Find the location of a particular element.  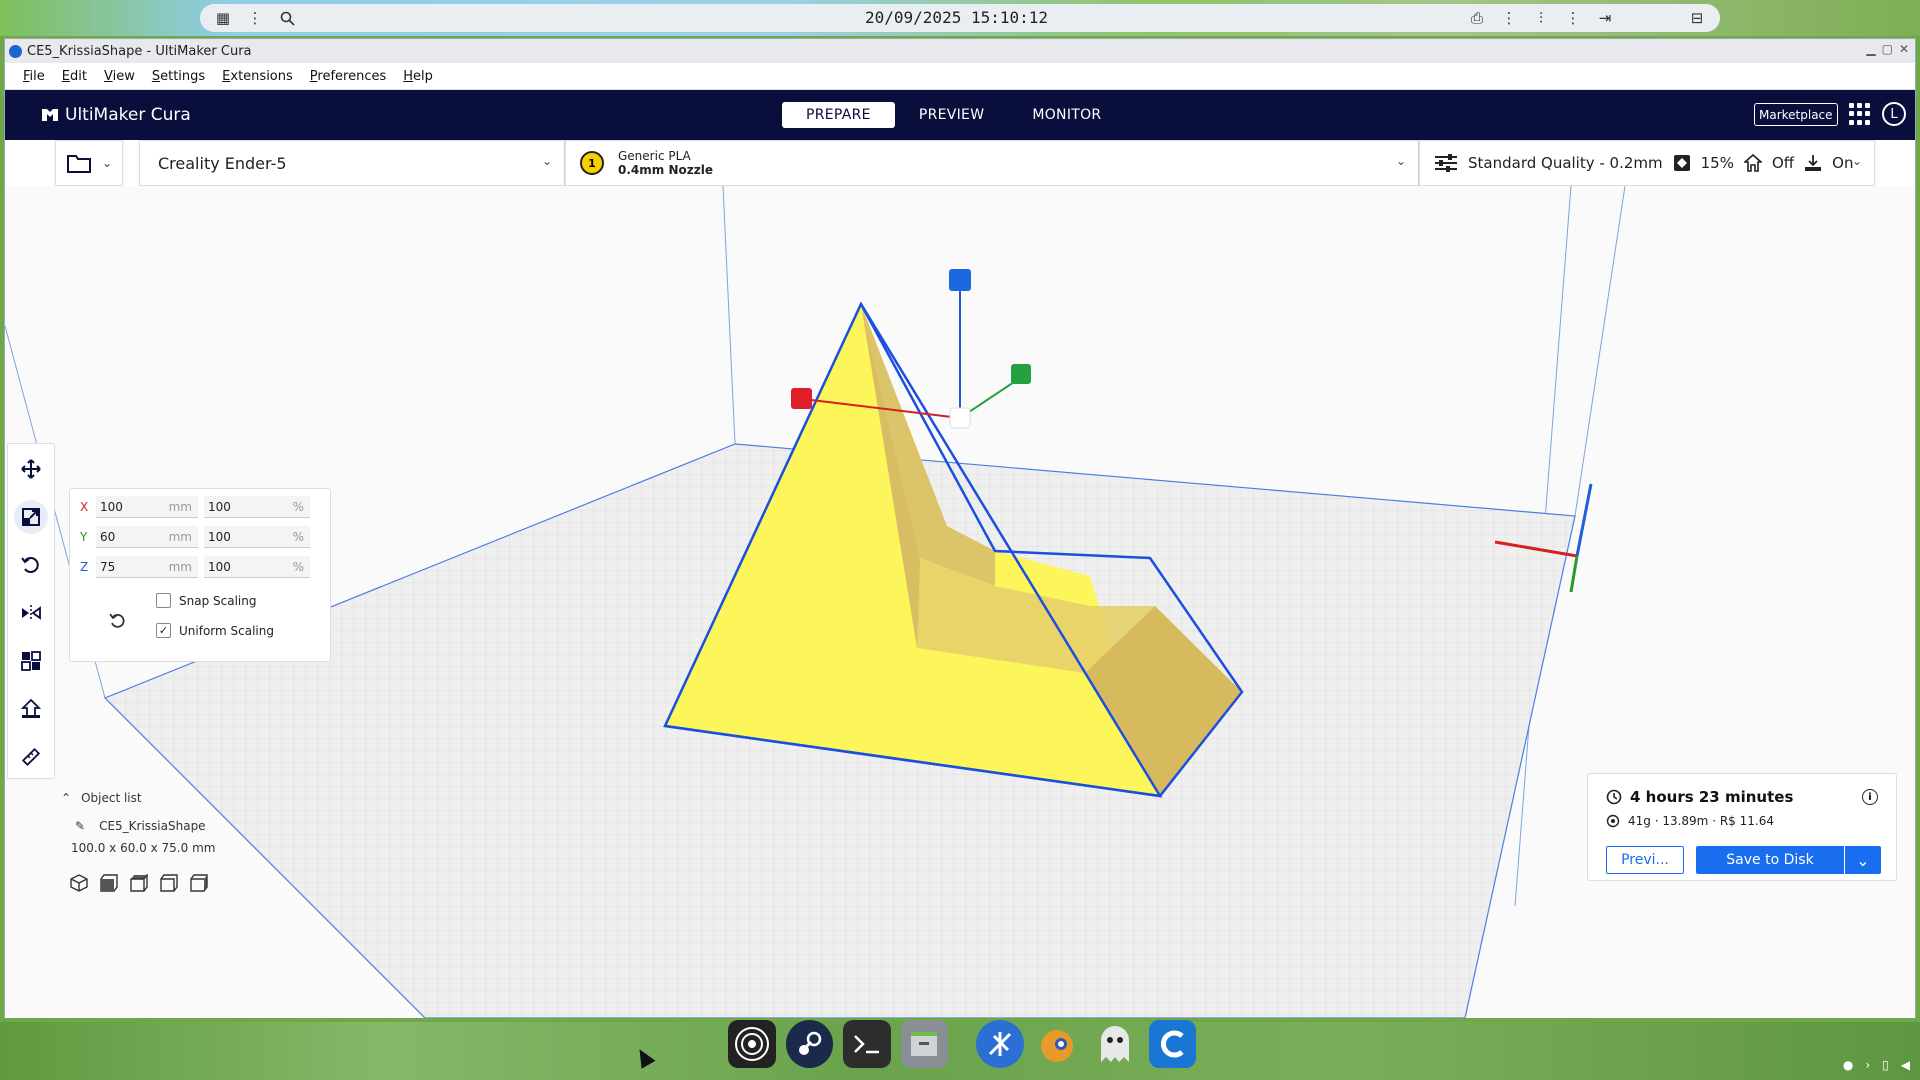

estimated-material: 41g · 13.89m · R$ 11.64 is located at coordinates (1690, 821).